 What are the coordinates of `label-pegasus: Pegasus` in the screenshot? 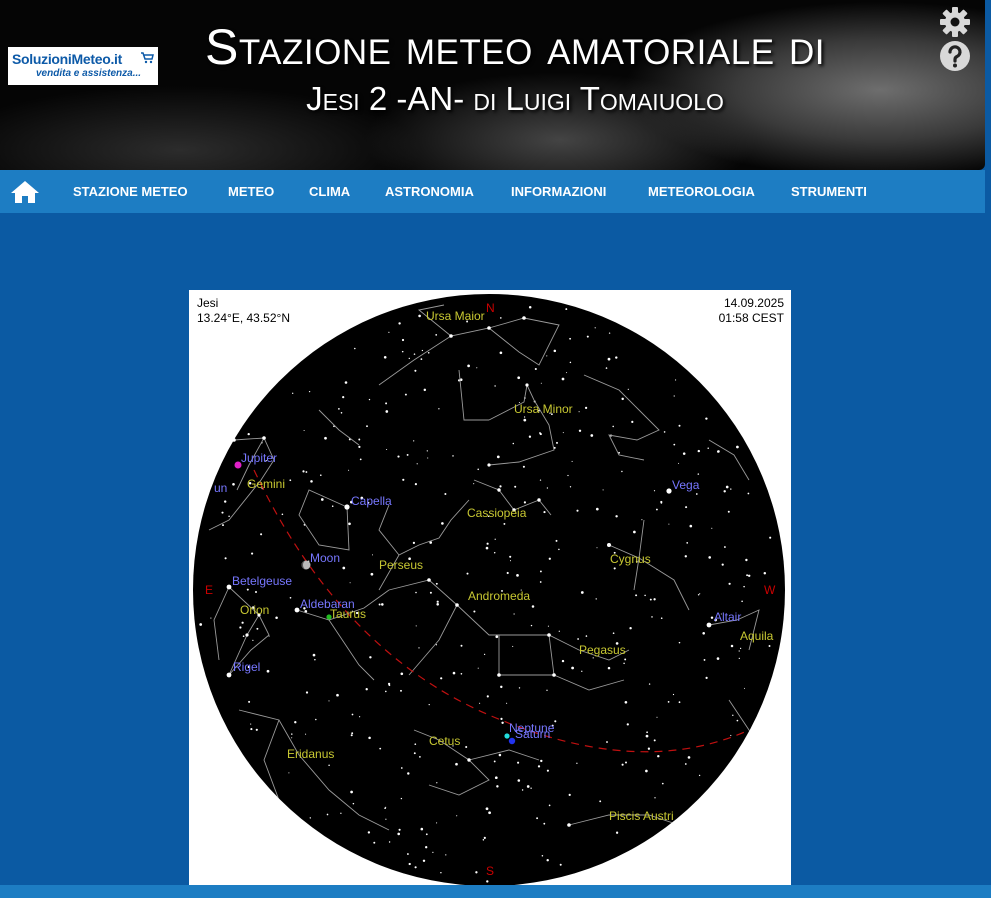 It's located at (602, 650).